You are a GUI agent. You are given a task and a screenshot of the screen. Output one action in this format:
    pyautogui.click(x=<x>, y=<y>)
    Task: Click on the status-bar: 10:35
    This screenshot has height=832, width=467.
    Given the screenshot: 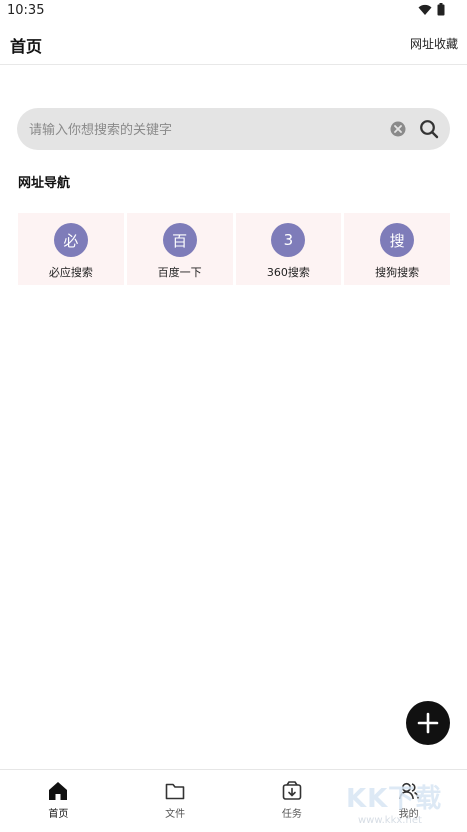 What is the action you would take?
    pyautogui.click(x=233, y=11)
    